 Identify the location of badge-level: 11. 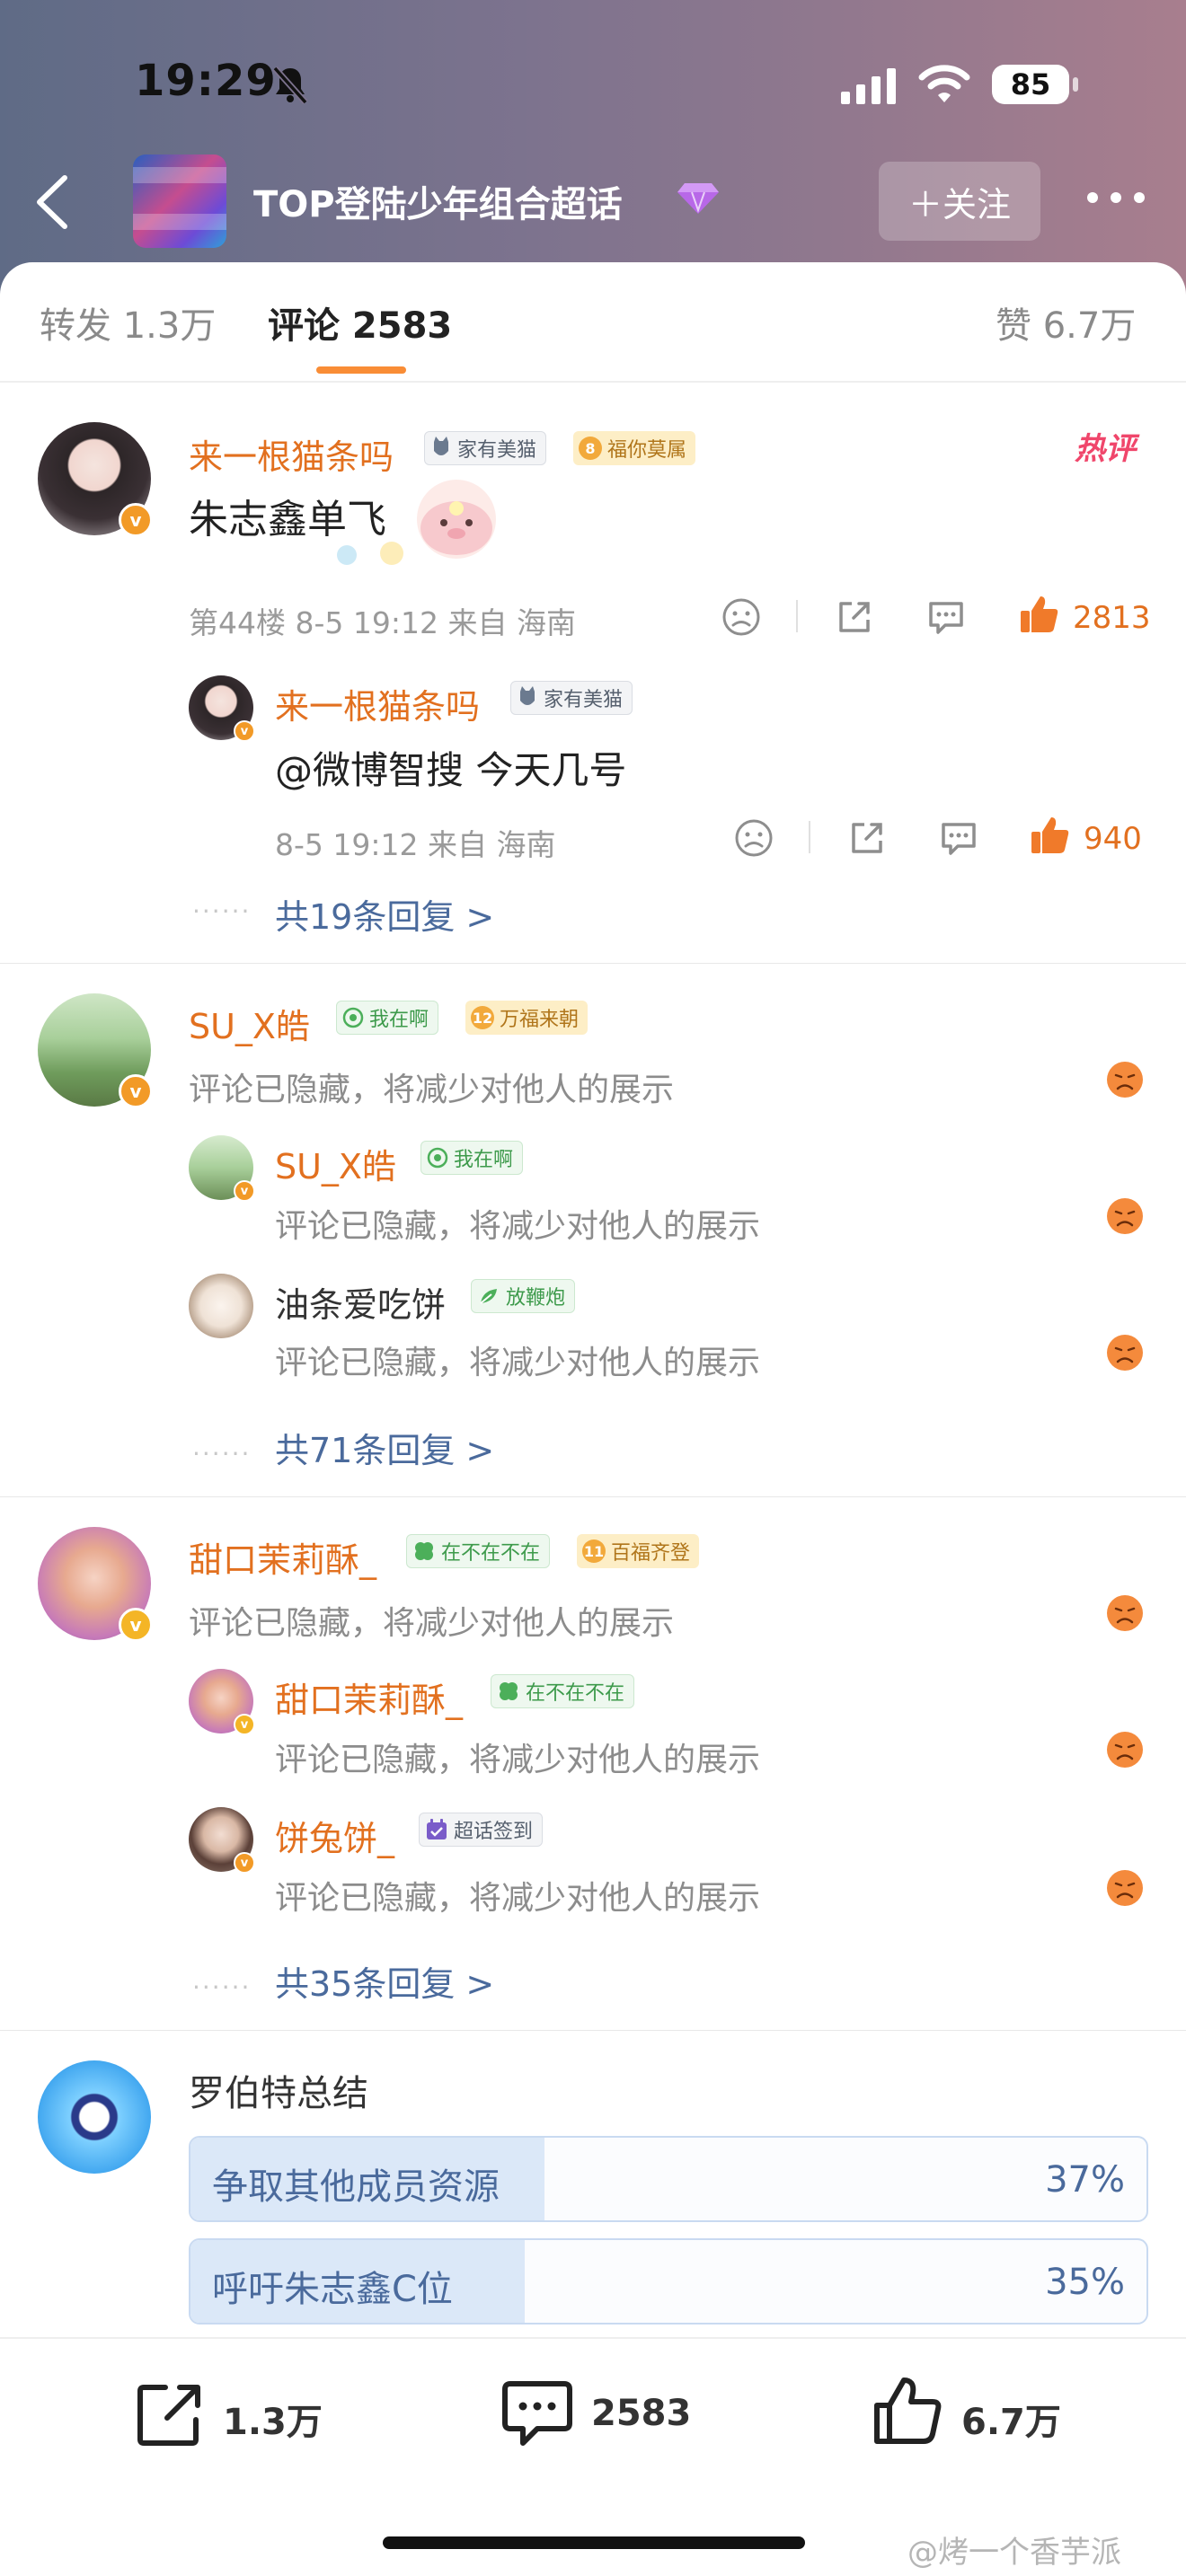
(594, 1551).